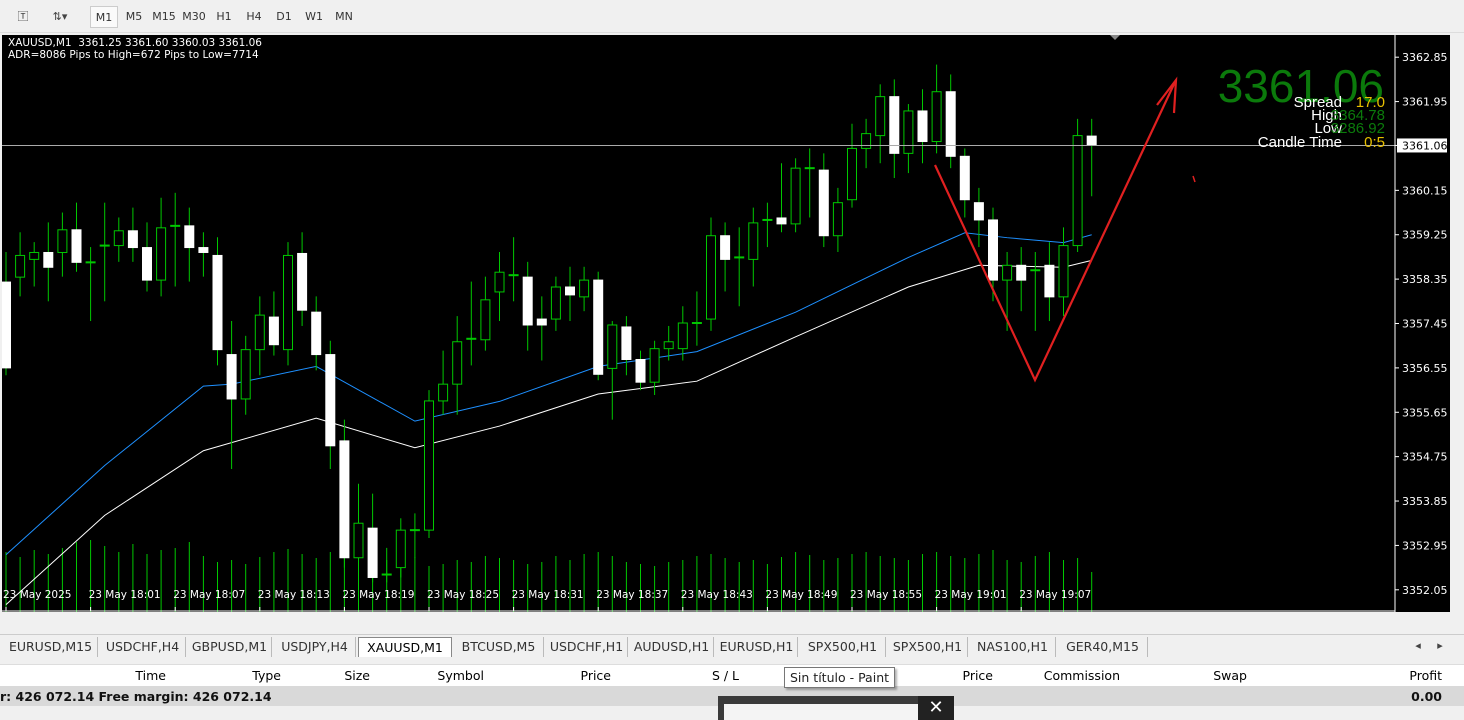  I want to click on paint-window-preview: ✕, so click(836, 708).